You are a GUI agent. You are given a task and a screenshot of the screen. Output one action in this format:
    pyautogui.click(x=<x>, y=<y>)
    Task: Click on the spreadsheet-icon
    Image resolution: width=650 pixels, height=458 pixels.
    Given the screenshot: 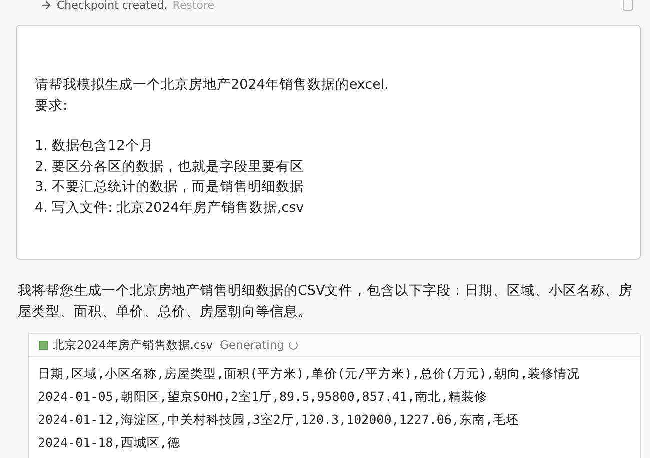 What is the action you would take?
    pyautogui.click(x=43, y=345)
    